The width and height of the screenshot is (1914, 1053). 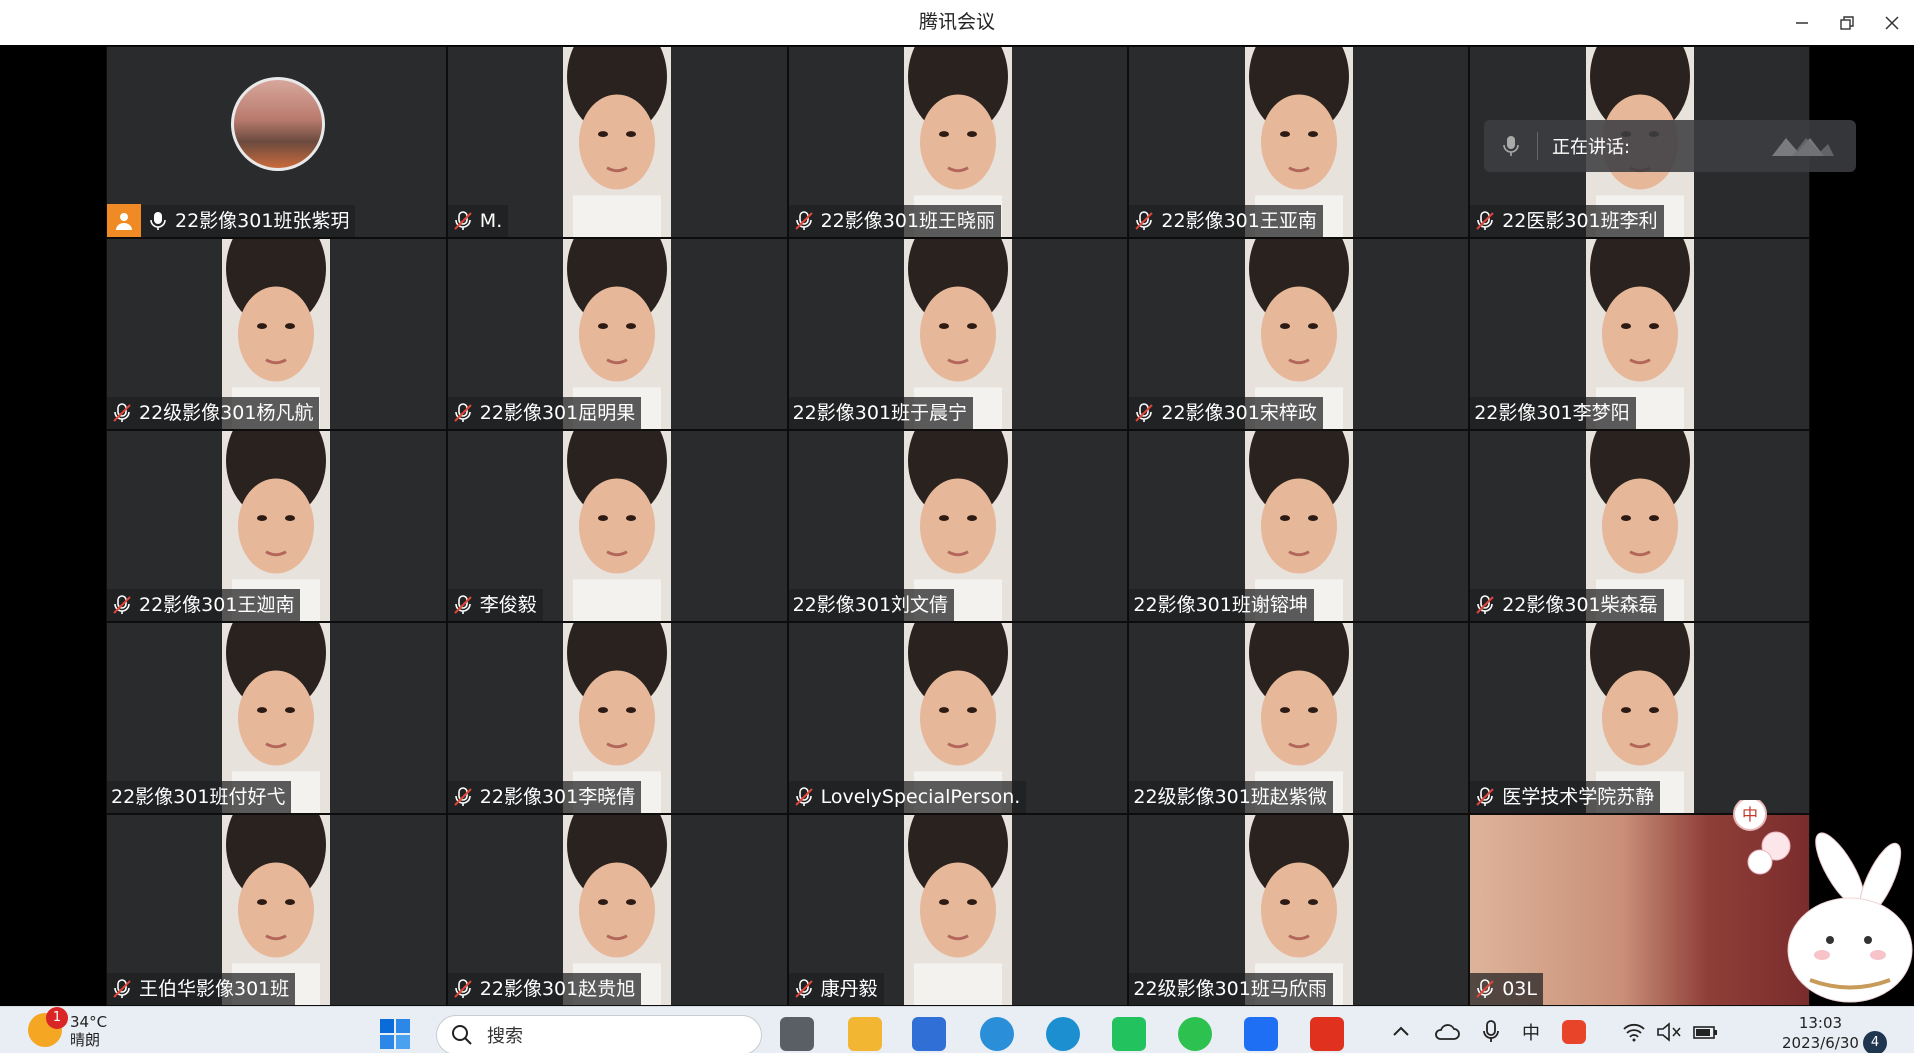 What do you see at coordinates (1195, 1034) in the screenshot?
I see `wechat-icon` at bounding box center [1195, 1034].